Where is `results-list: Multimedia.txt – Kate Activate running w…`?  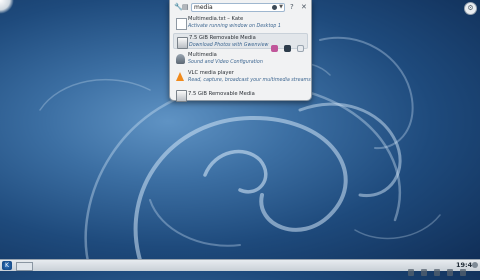 results-list: Multimedia.txt – Kate Activate running w… is located at coordinates (242, 60).